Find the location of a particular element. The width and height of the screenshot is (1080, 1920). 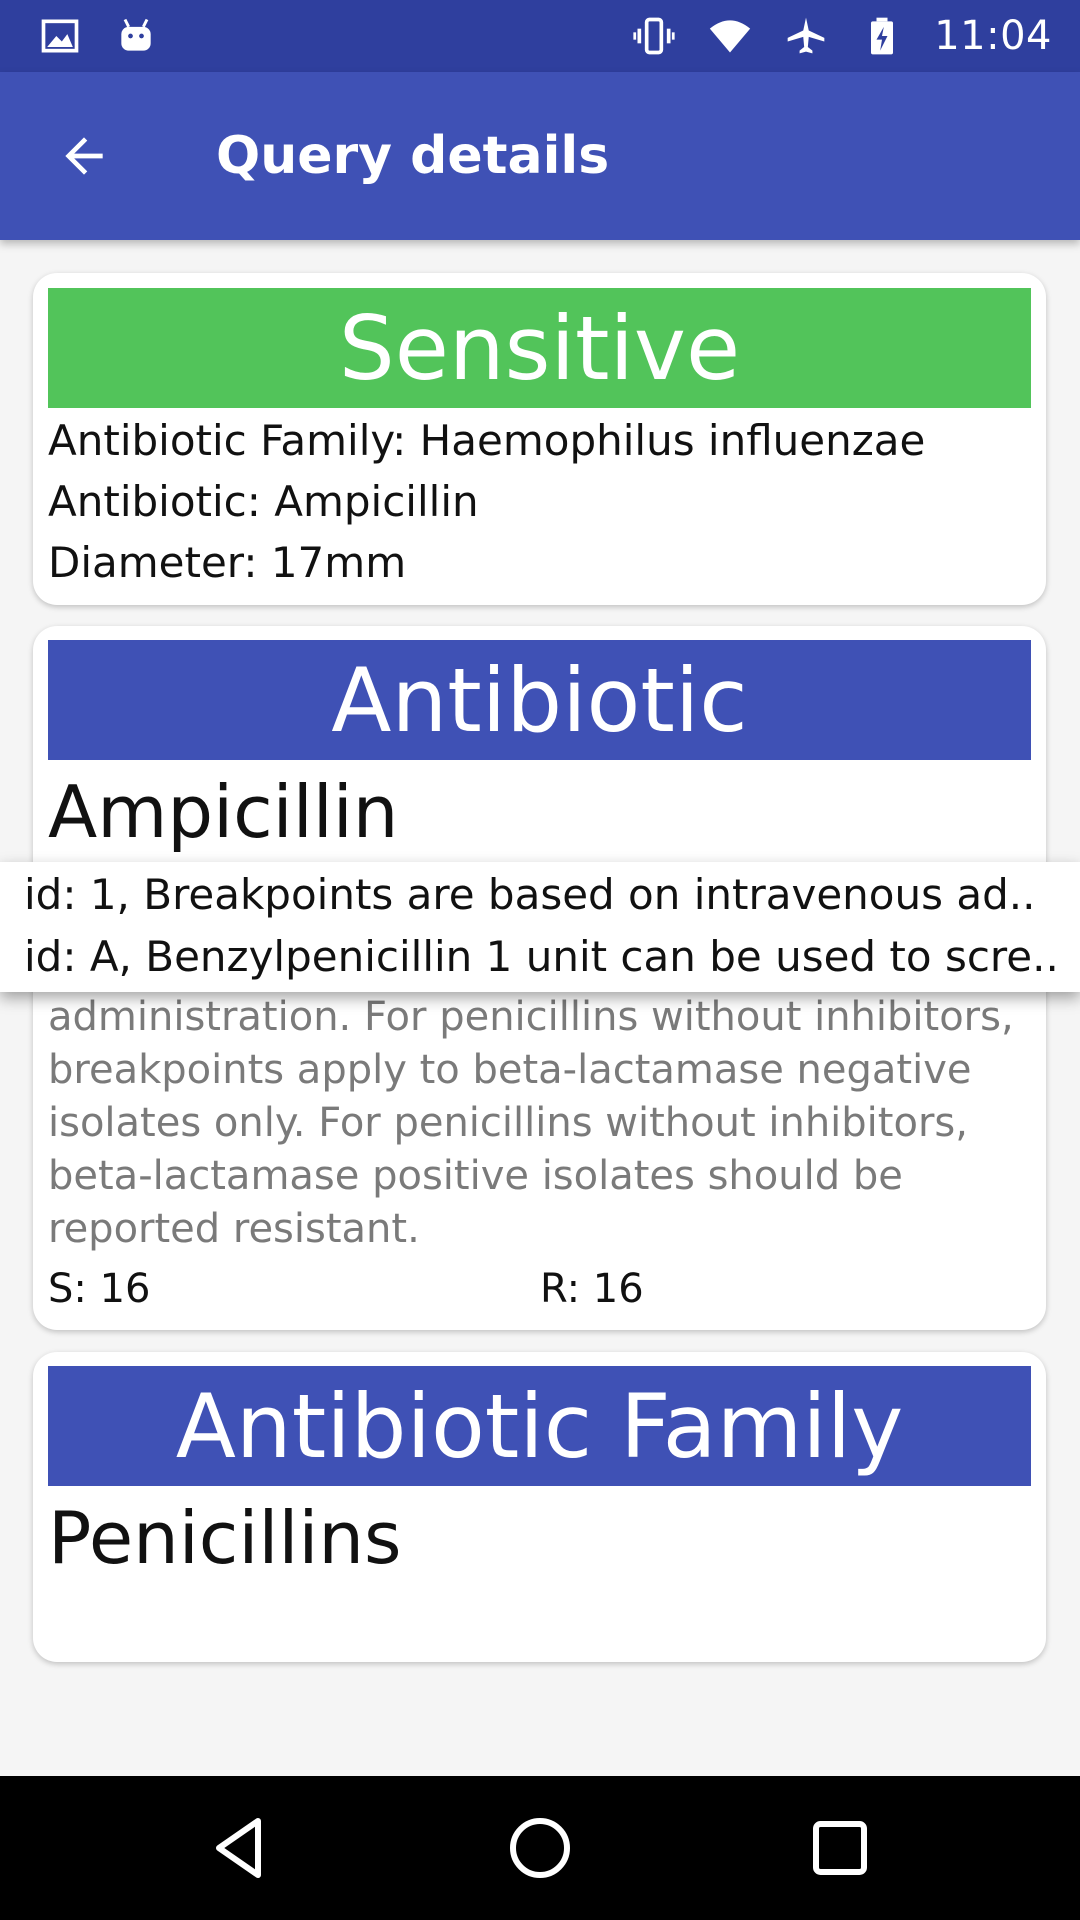

recents-square-icon is located at coordinates (840, 1848).